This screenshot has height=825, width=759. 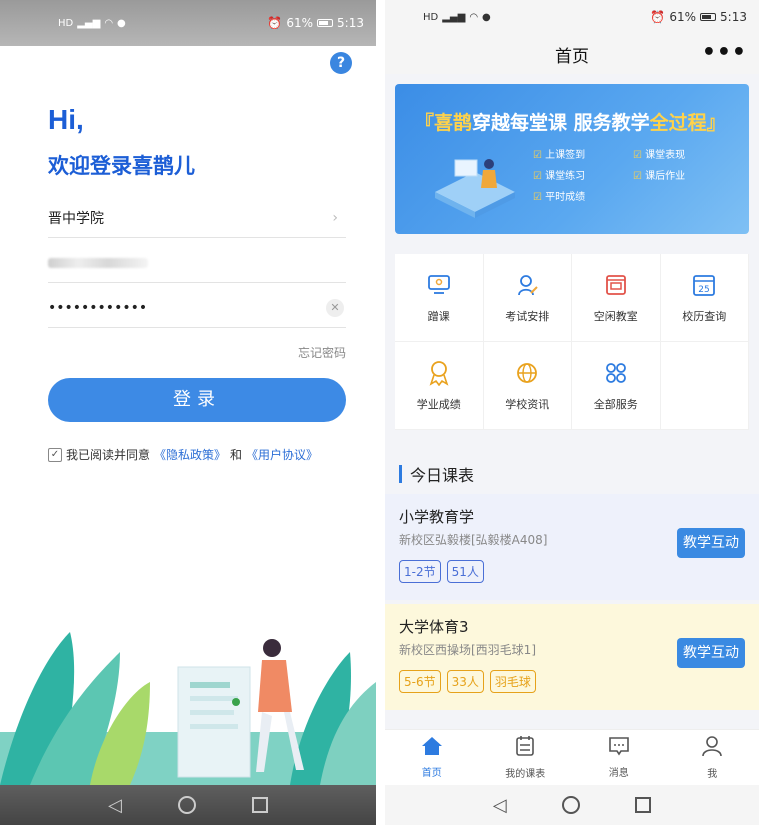 I want to click on classroom-icon, so click(x=616, y=285).